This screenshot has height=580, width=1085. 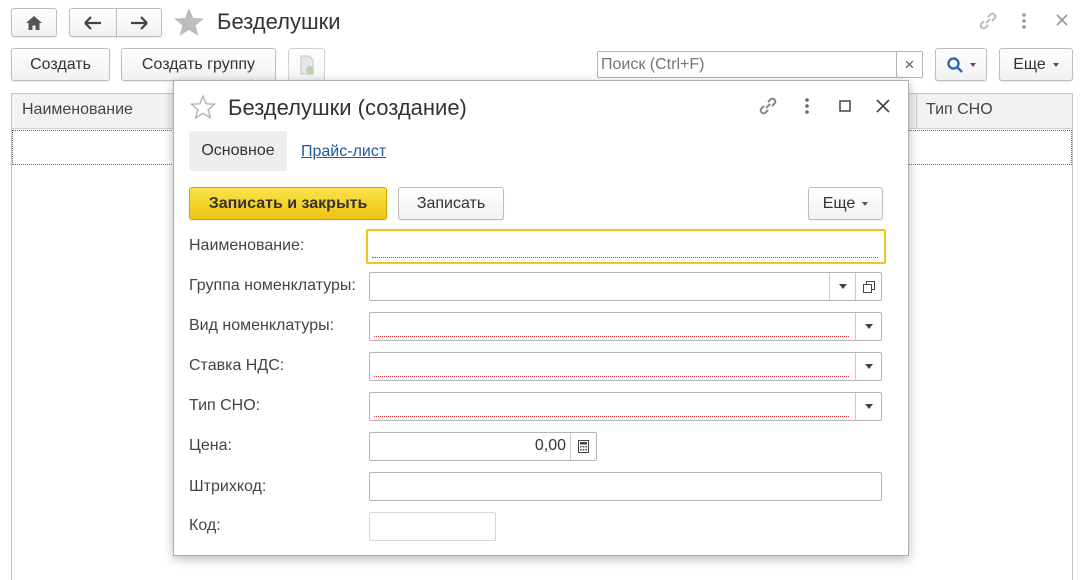 I want to click on name-field, so click(x=626, y=246).